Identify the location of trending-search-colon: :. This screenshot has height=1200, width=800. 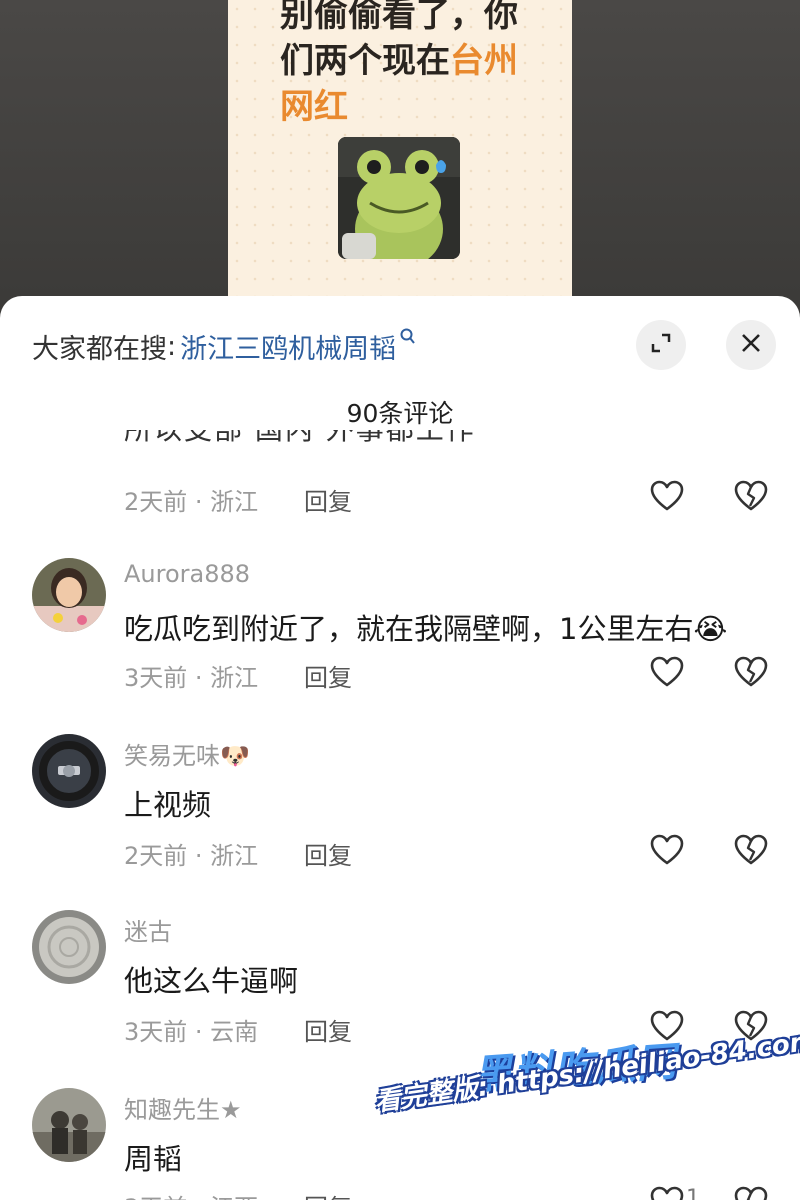
(172, 346).